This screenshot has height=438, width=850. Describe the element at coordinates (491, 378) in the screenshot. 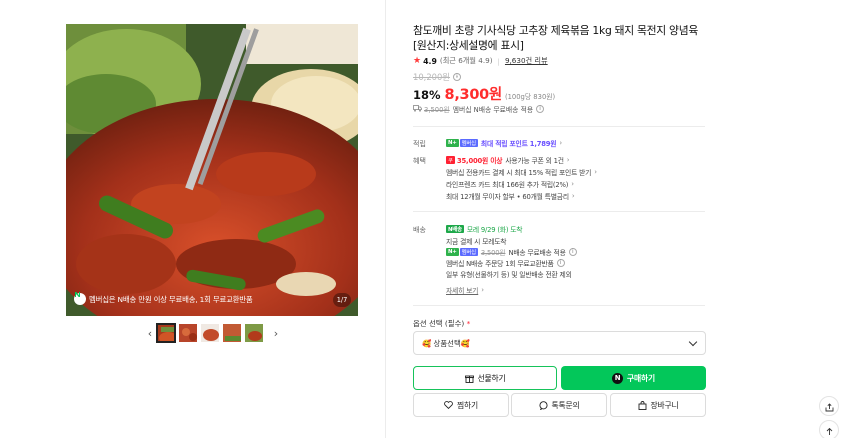

I see `gift-label: 선물하기` at that location.